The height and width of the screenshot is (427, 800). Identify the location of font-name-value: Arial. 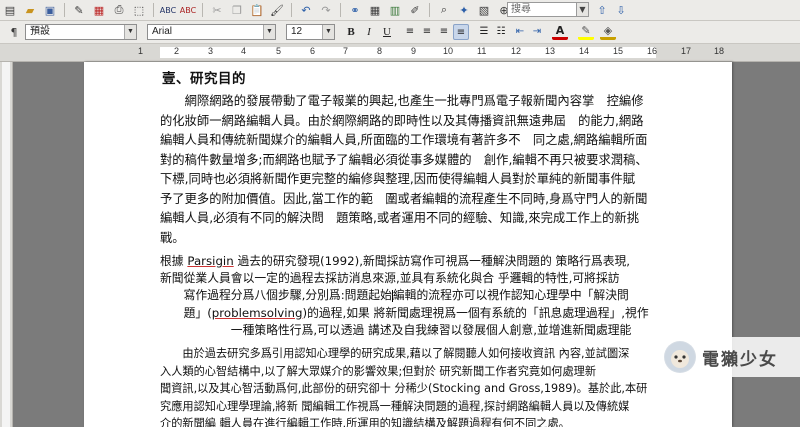
(162, 31).